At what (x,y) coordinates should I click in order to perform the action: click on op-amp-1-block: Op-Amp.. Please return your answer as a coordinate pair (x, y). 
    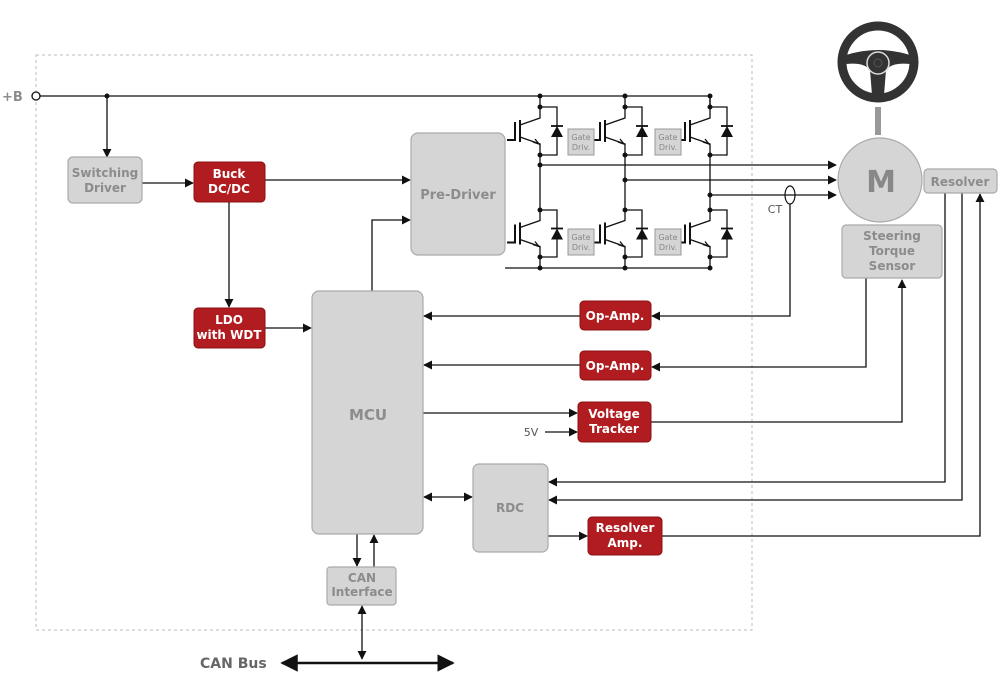
    Looking at the image, I should click on (615, 315).